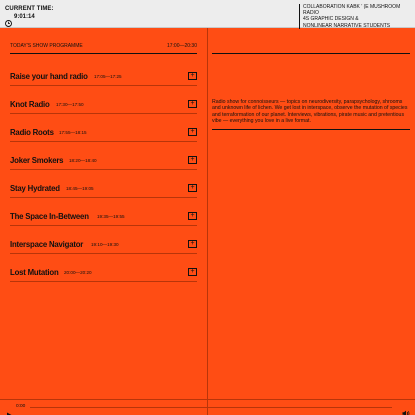 The height and width of the screenshot is (415, 415). I want to click on show-title: Raise your hand radio, so click(49, 76).